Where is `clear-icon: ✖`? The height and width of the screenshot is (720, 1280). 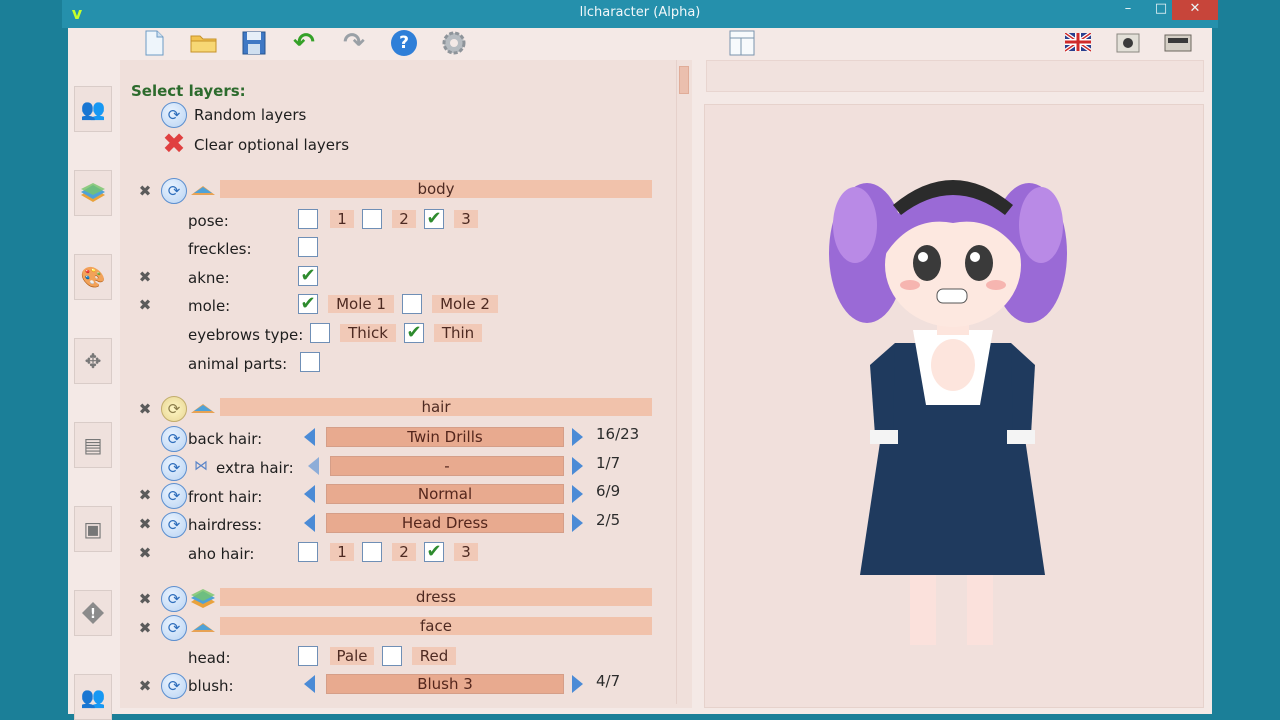 clear-icon: ✖ is located at coordinates (174, 144).